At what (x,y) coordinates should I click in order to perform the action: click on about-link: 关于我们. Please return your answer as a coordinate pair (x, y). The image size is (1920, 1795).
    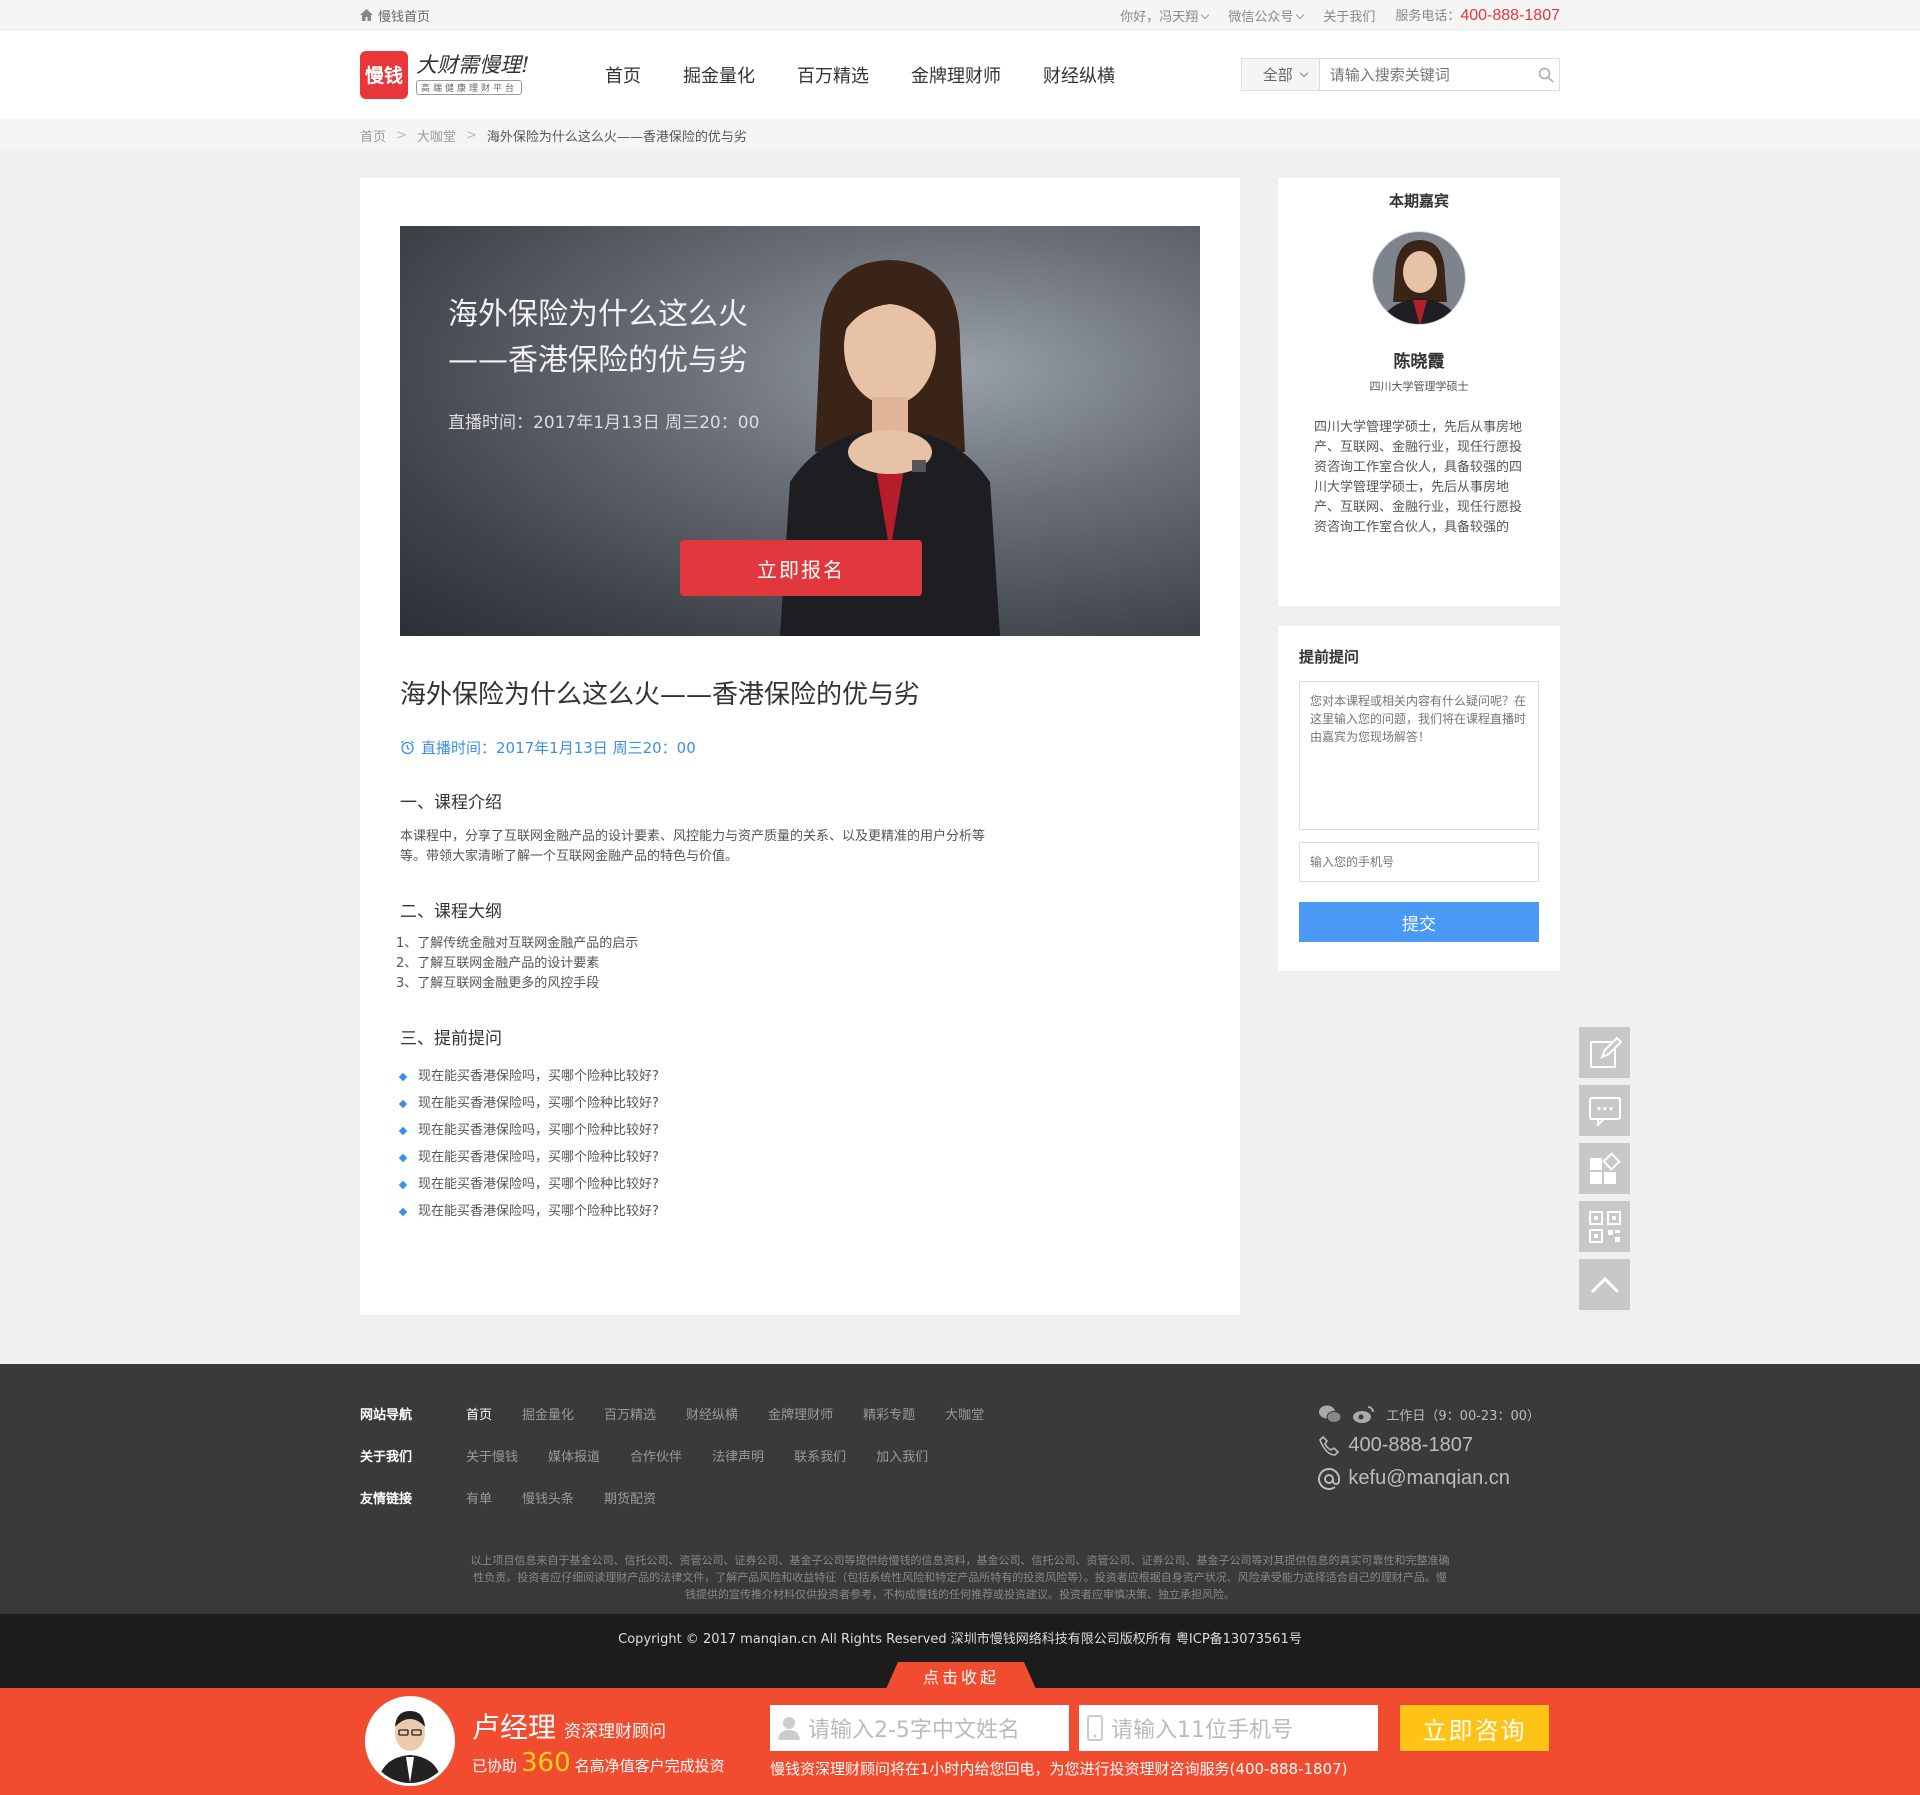
    Looking at the image, I should click on (1349, 15).